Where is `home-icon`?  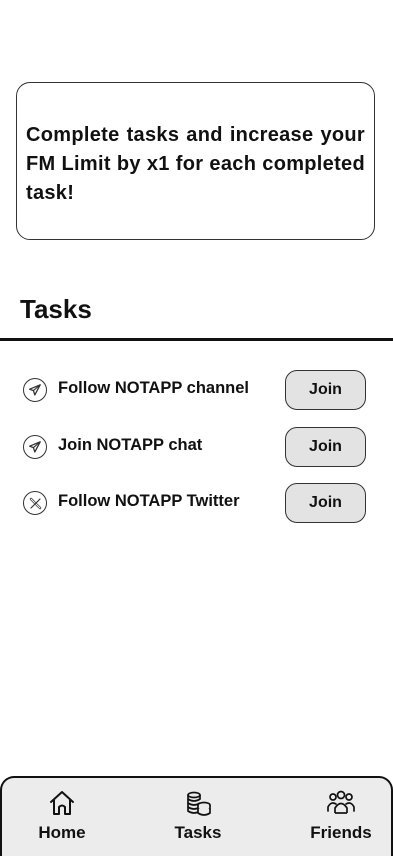
home-icon is located at coordinates (62, 803).